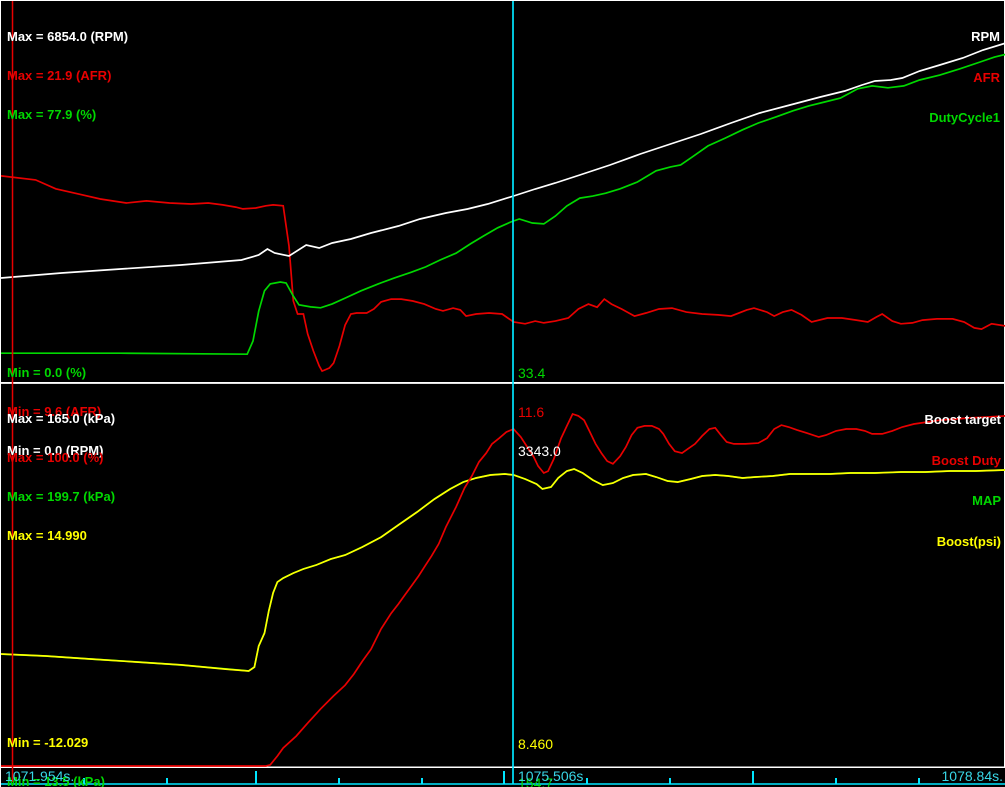 Image resolution: width=1005 pixels, height=787 pixels. What do you see at coordinates (536, 744) in the screenshot?
I see `cursor-value-boost-psi: 8.460` at bounding box center [536, 744].